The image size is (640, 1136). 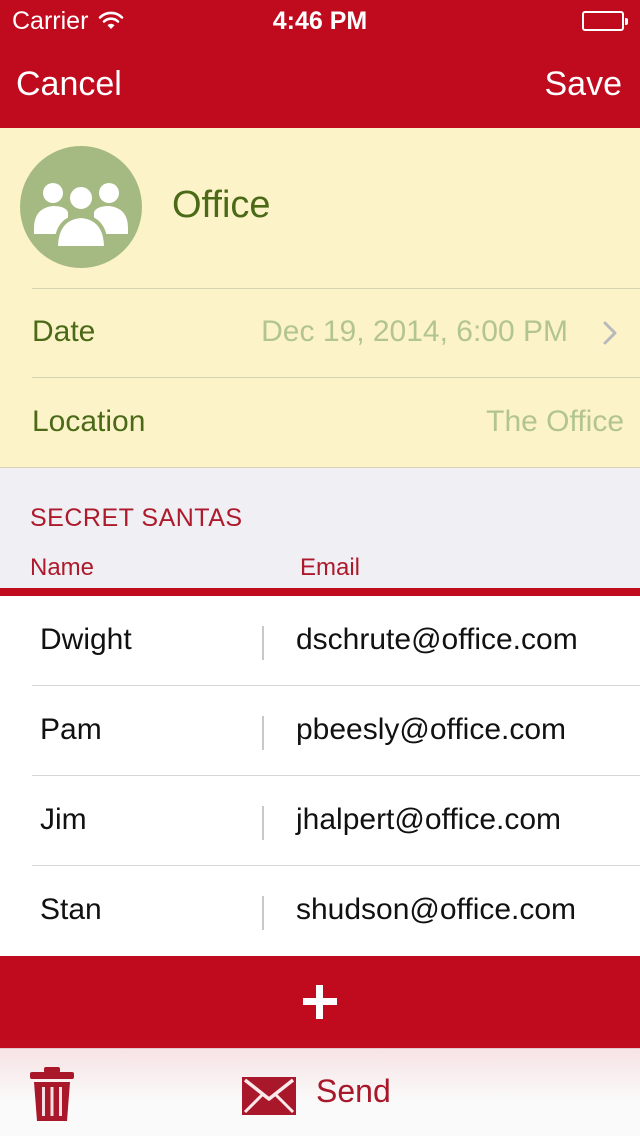 What do you see at coordinates (320, 528) in the screenshot?
I see `santas-section-header: SECRET SANTAS Name Email` at bounding box center [320, 528].